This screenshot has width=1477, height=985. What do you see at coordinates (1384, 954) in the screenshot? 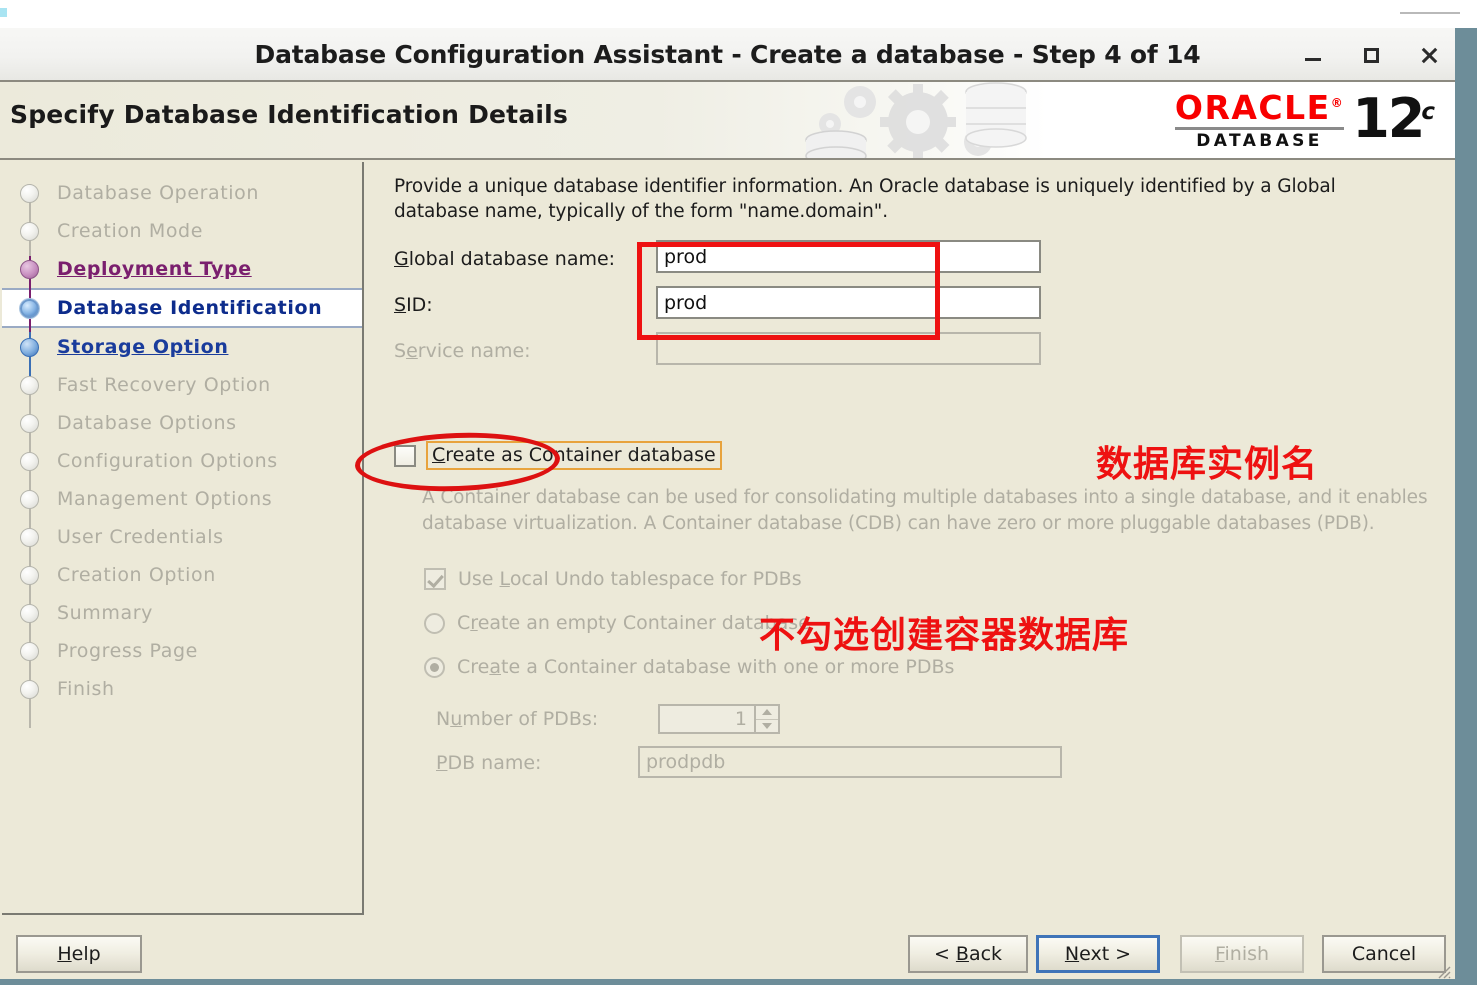
I see `cancel-button: Cancel` at bounding box center [1384, 954].